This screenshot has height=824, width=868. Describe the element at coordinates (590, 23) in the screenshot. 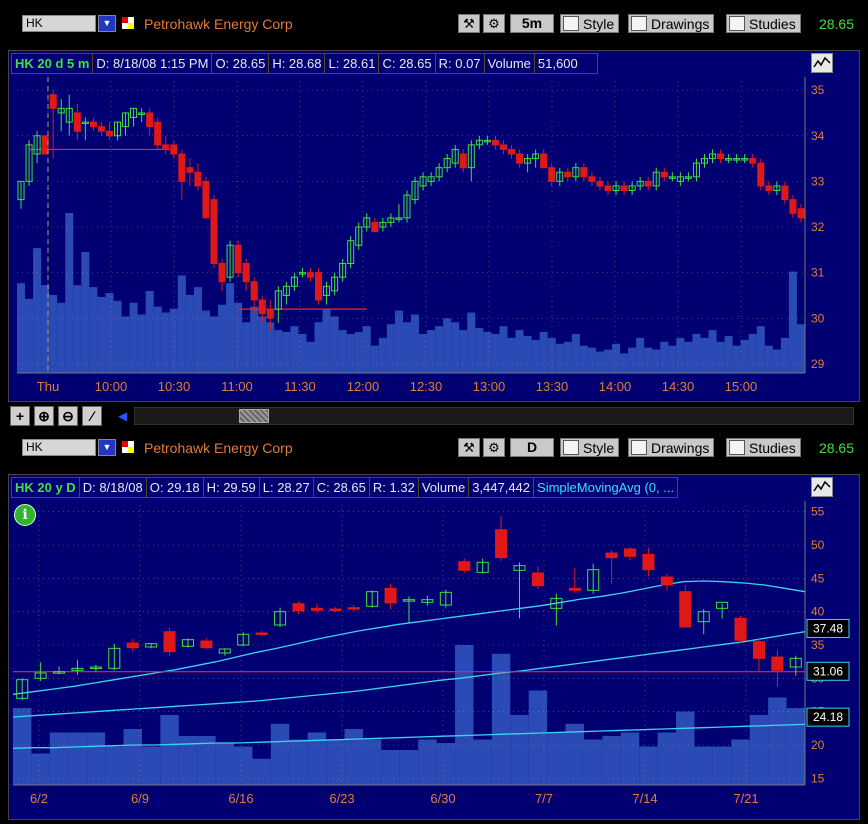

I see `top-style-button: Style` at that location.